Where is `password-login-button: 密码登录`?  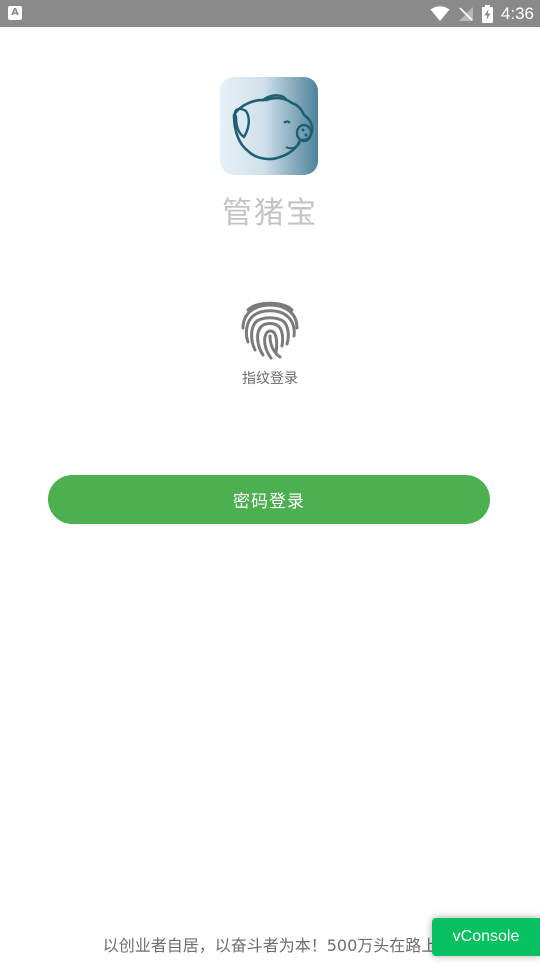 password-login-button: 密码登录 is located at coordinates (269, 499).